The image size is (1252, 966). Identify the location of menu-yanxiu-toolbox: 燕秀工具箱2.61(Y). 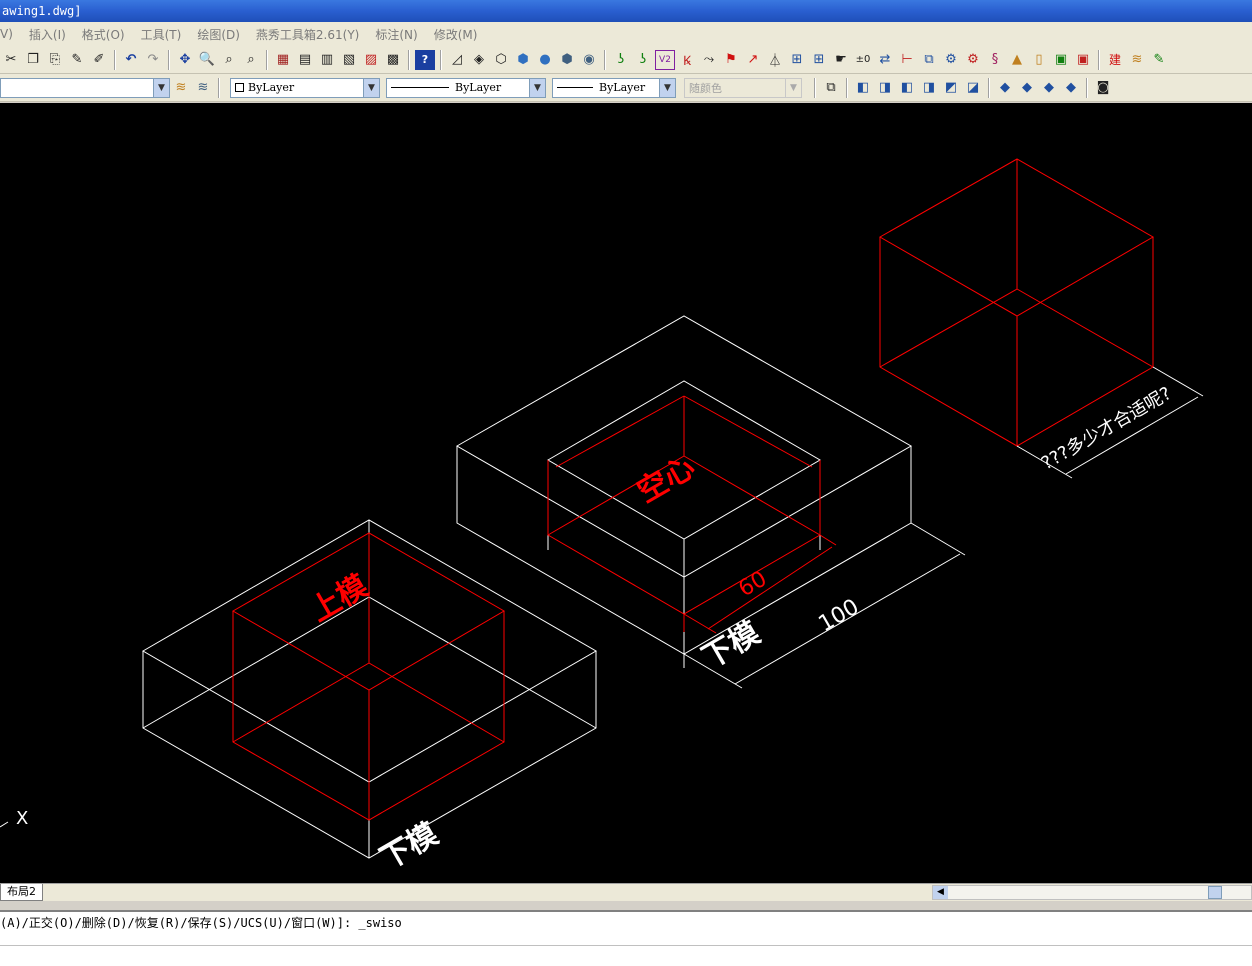
(307, 34).